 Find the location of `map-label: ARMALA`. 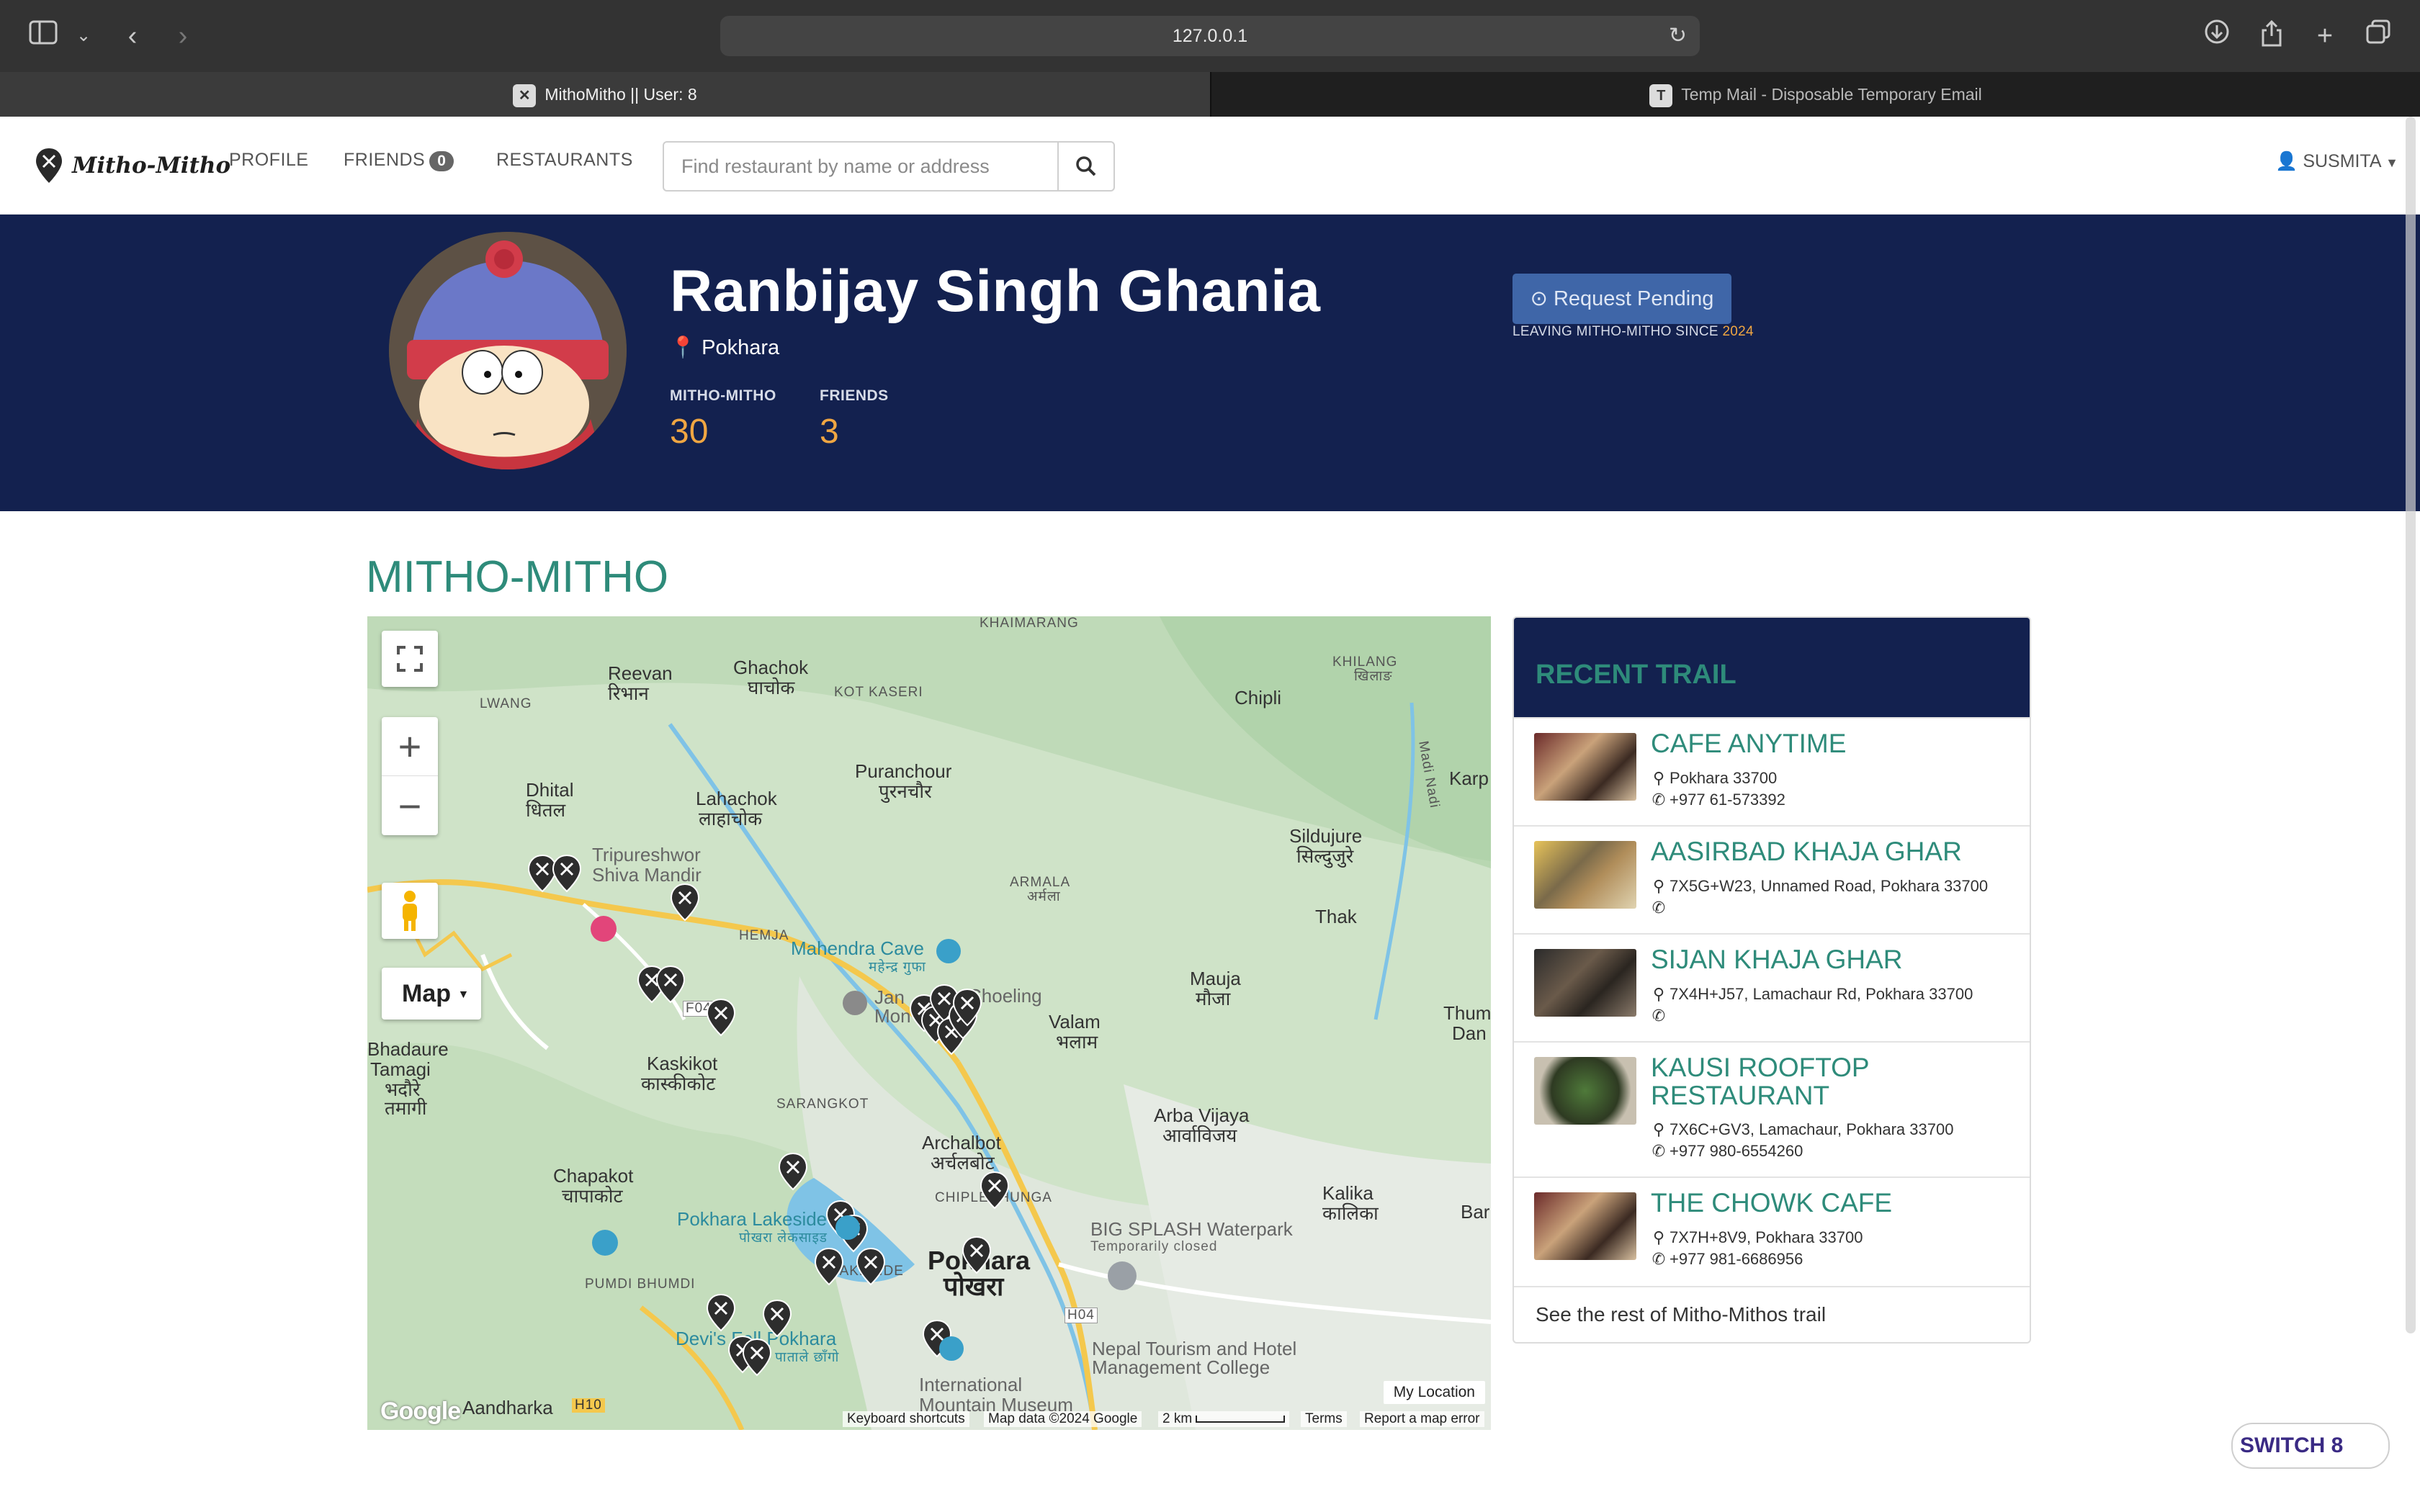

map-label: ARMALA is located at coordinates (1040, 882).